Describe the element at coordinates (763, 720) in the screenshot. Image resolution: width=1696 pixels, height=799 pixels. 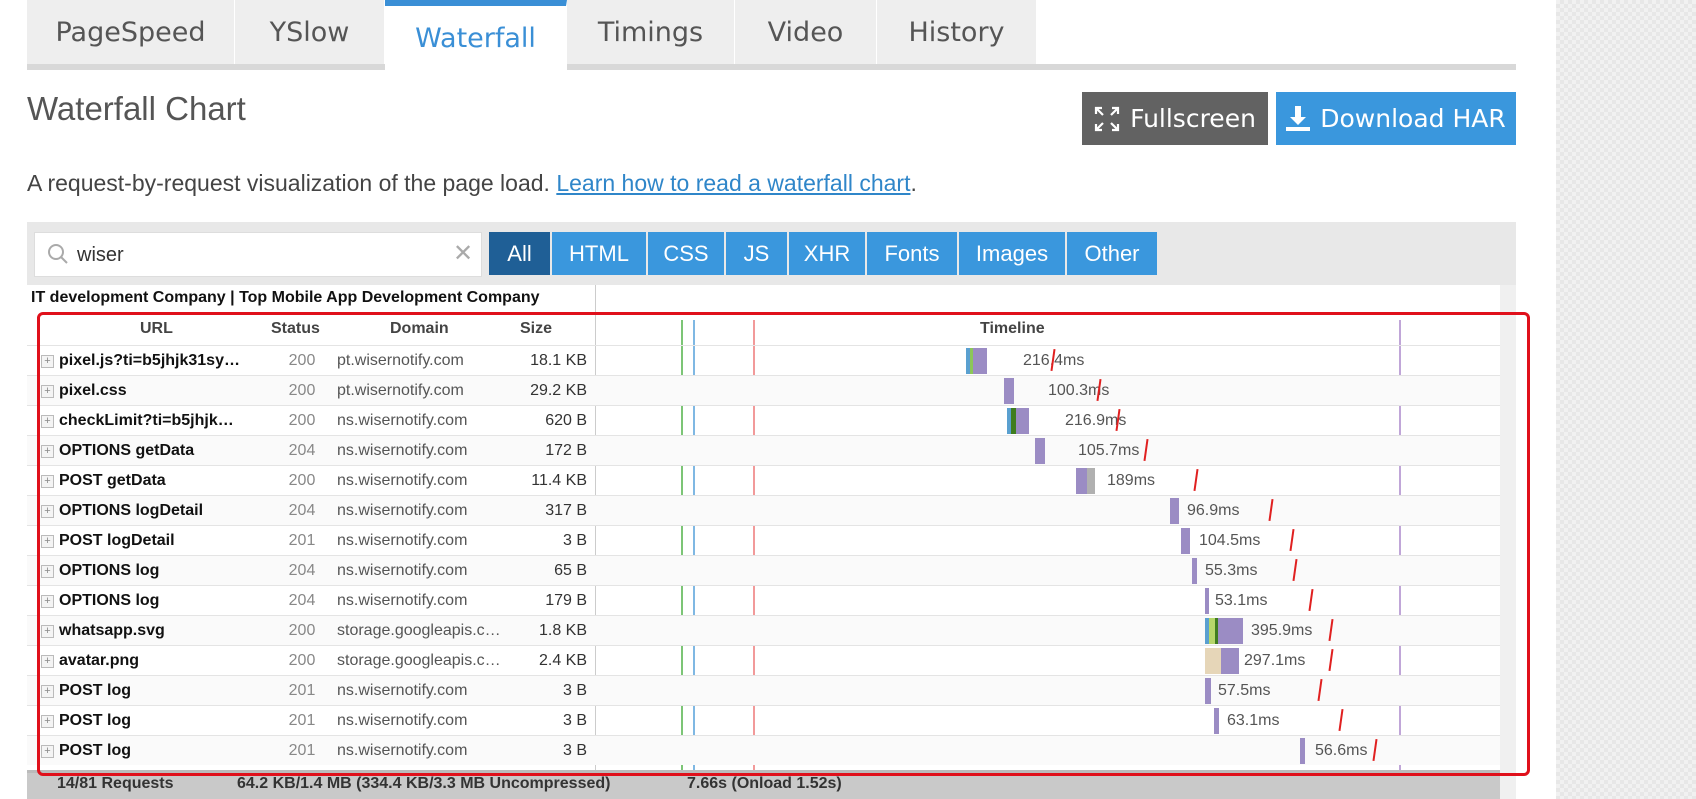
I see `table-row: + POST log 201 ns.wisernotify.com 3 B 63.1ms` at that location.